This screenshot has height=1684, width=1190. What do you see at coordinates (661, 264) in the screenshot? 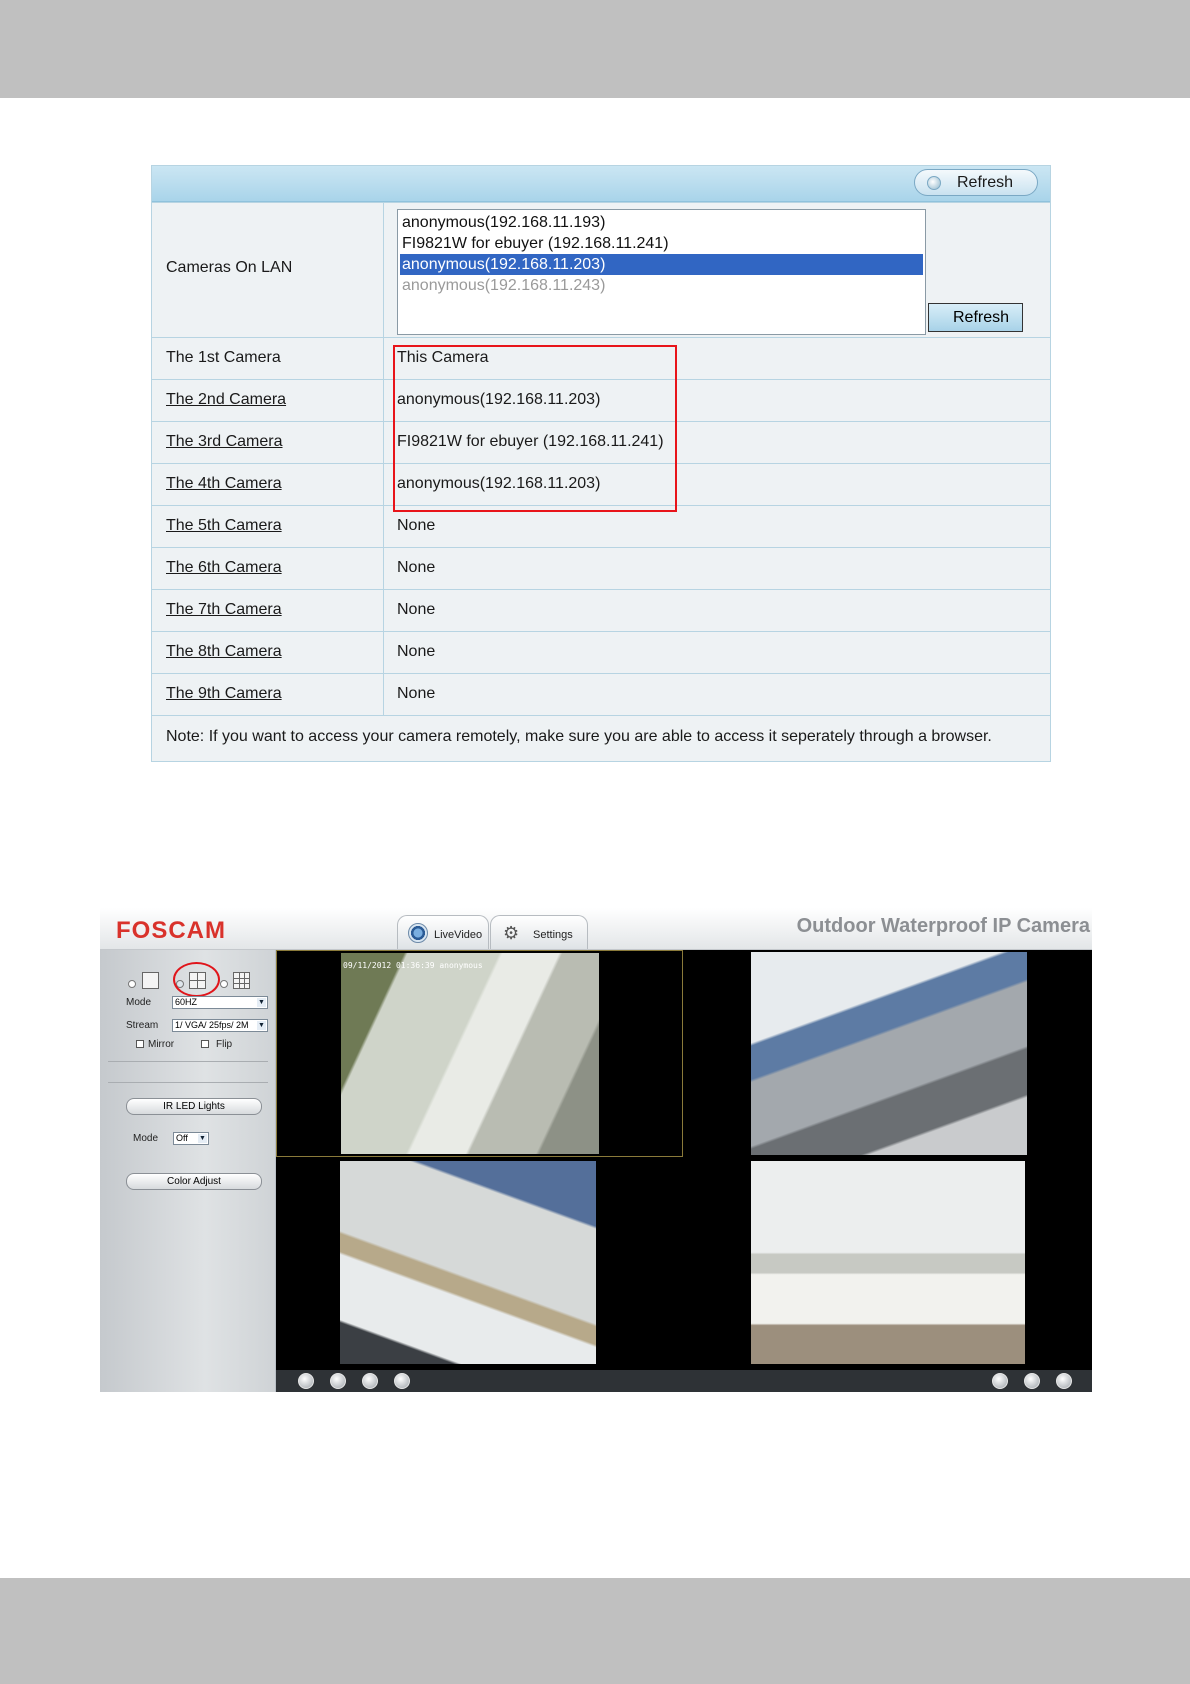
I see `lan-camera-option: anonymous(192.168.11.203)` at bounding box center [661, 264].